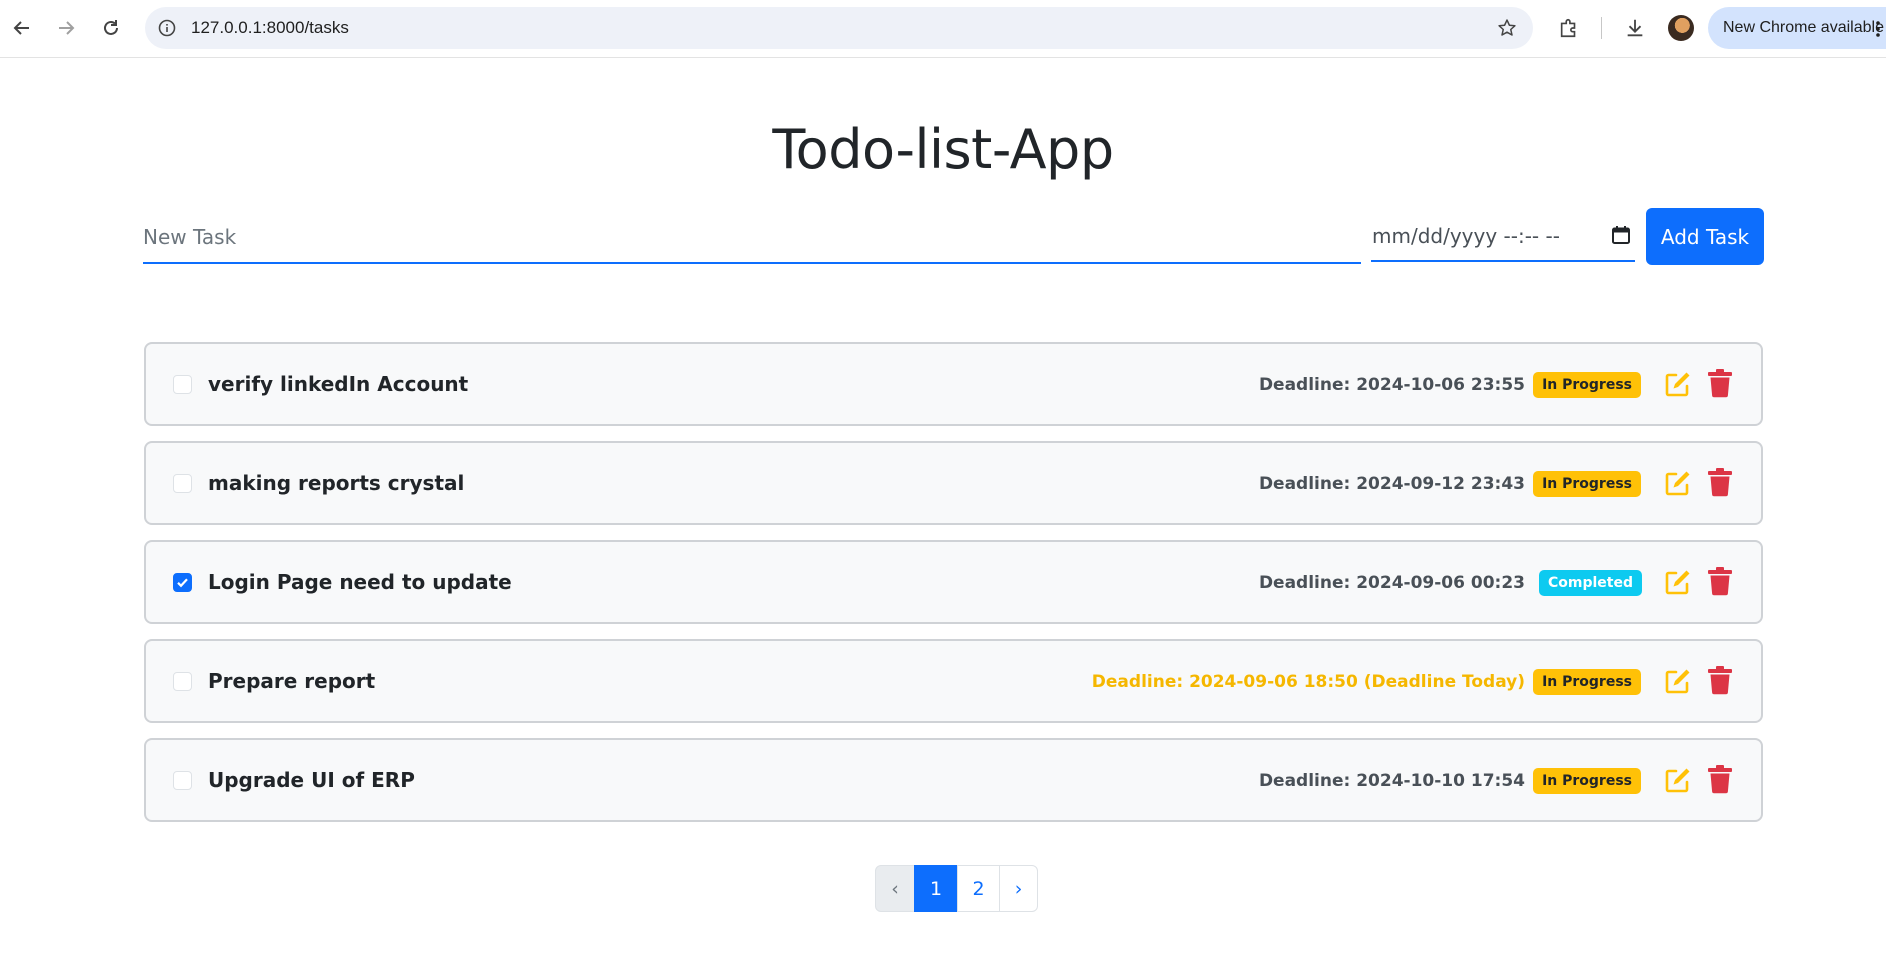 Image resolution: width=1886 pixels, height=961 pixels. I want to click on address-bar: 127.0.0.1:8000/tasks, so click(839, 28).